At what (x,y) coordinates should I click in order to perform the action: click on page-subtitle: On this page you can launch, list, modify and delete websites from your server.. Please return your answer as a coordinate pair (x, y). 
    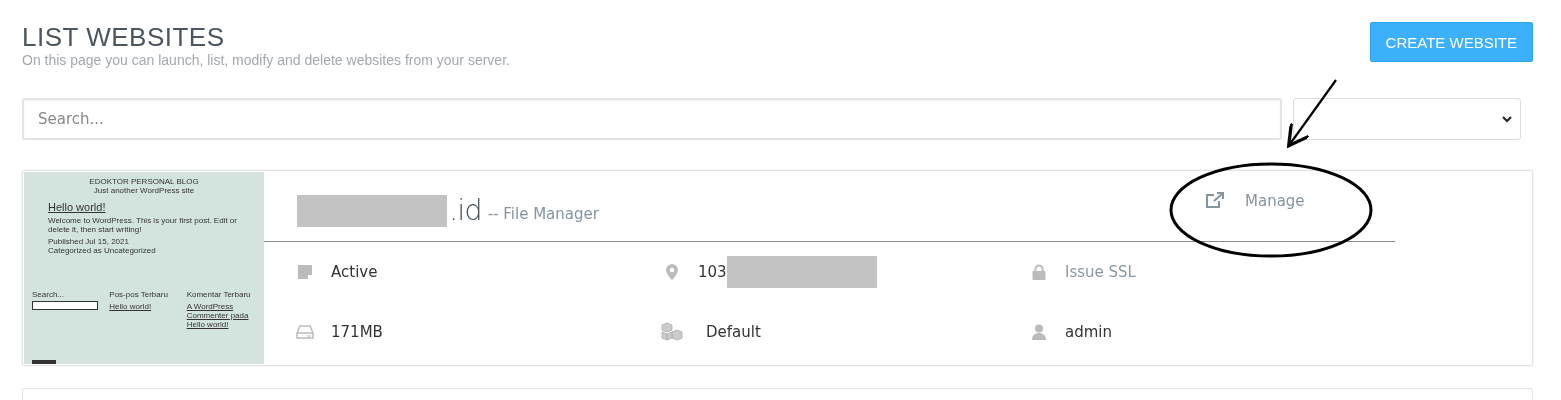
    Looking at the image, I should click on (266, 60).